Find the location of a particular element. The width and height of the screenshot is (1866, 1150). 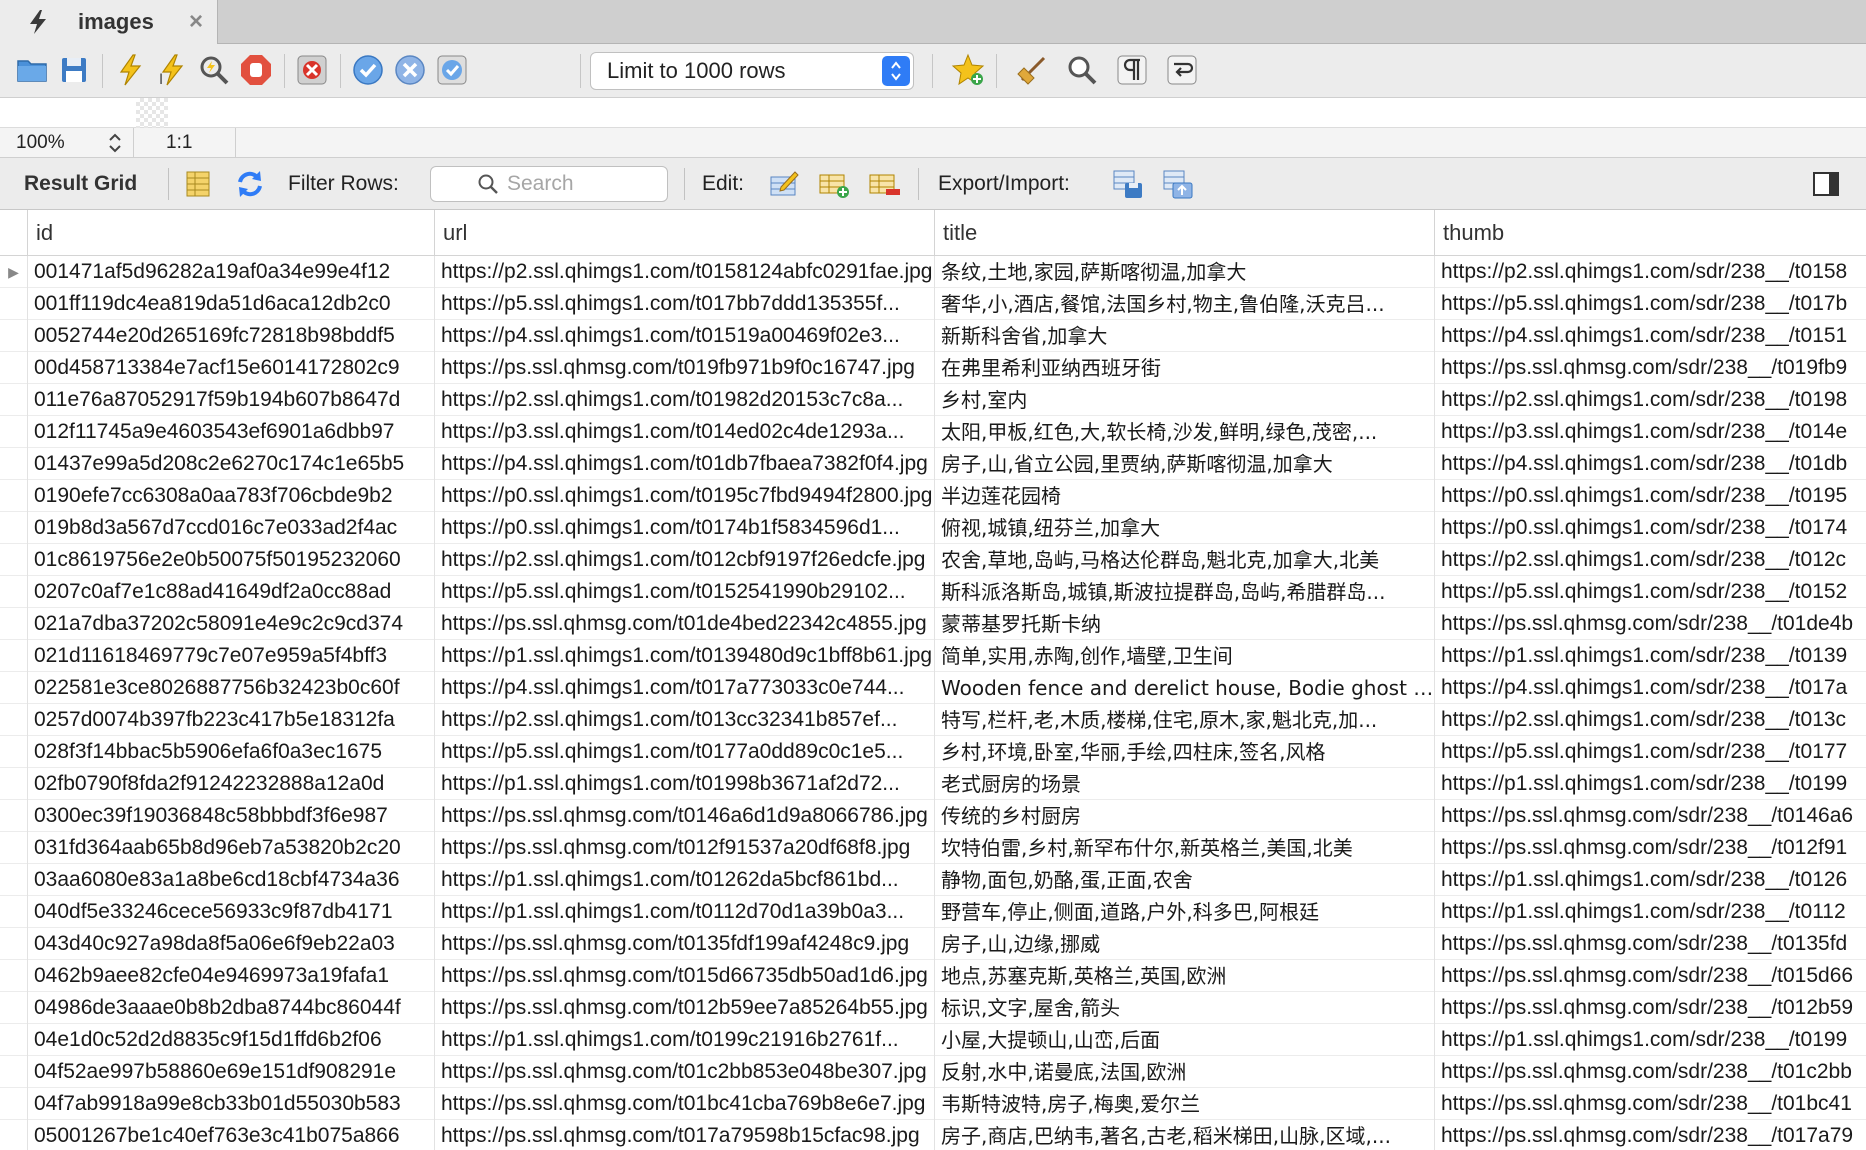

cell-title: 小屋,大提顿山,山峦,后面 is located at coordinates (1185, 1040).